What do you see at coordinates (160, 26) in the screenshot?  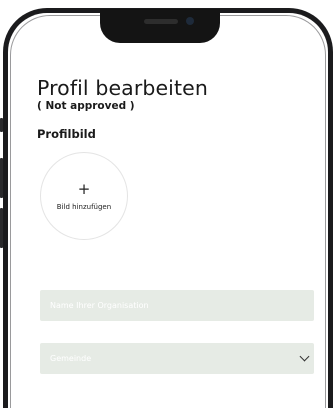 I see `notch` at bounding box center [160, 26].